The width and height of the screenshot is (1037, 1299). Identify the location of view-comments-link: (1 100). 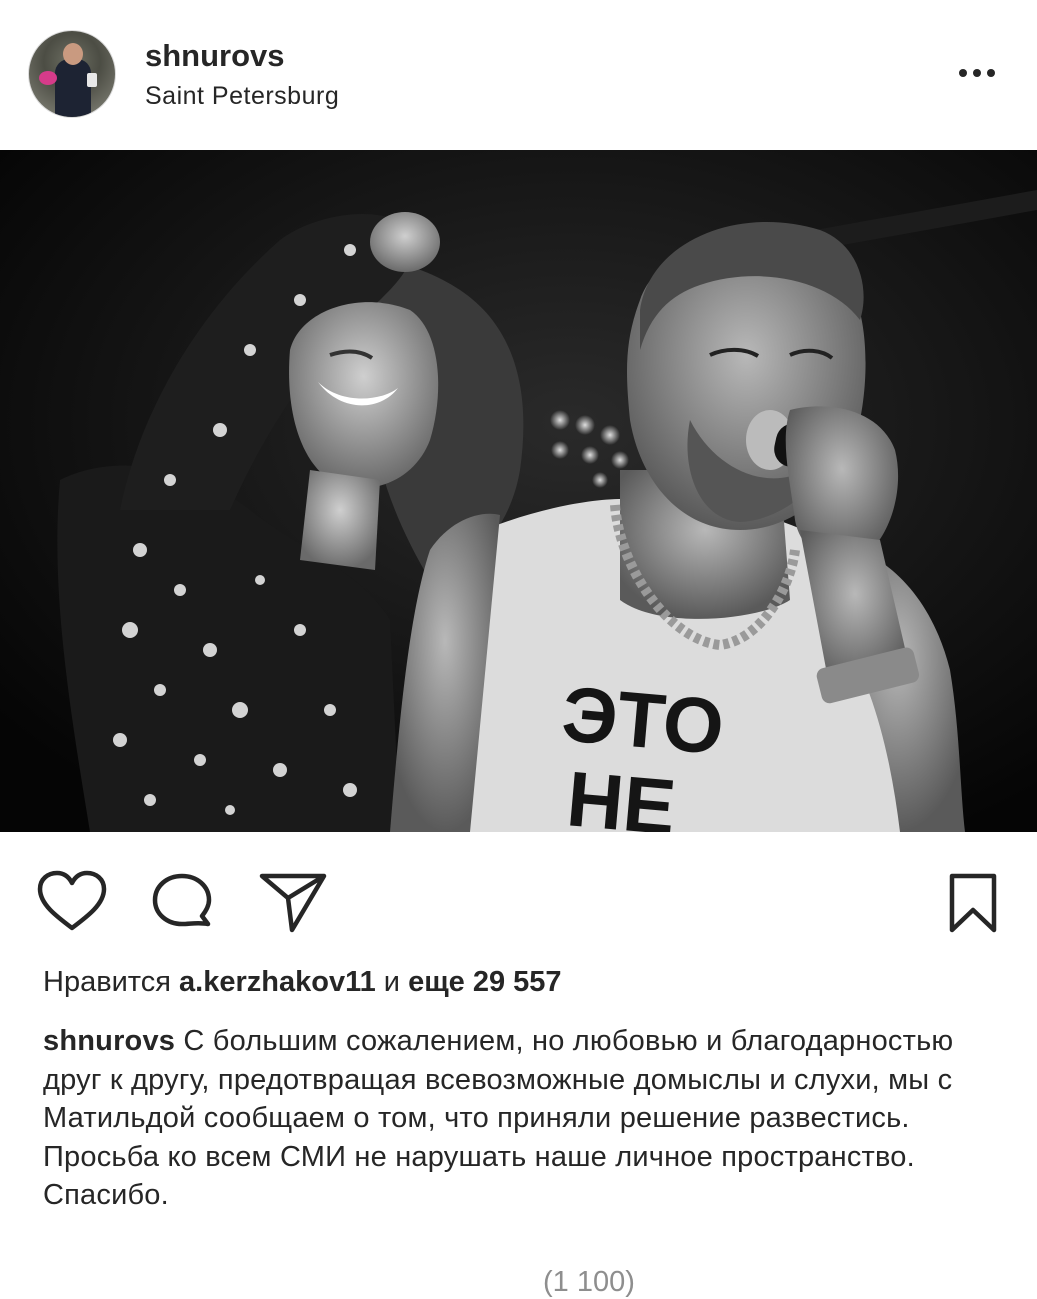
(339, 1282).